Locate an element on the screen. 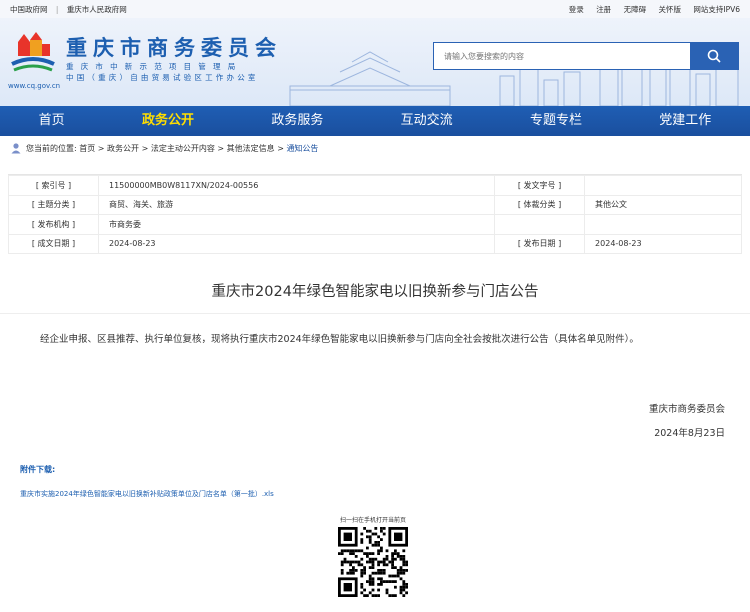  register-link: 注册 is located at coordinates (603, 9).